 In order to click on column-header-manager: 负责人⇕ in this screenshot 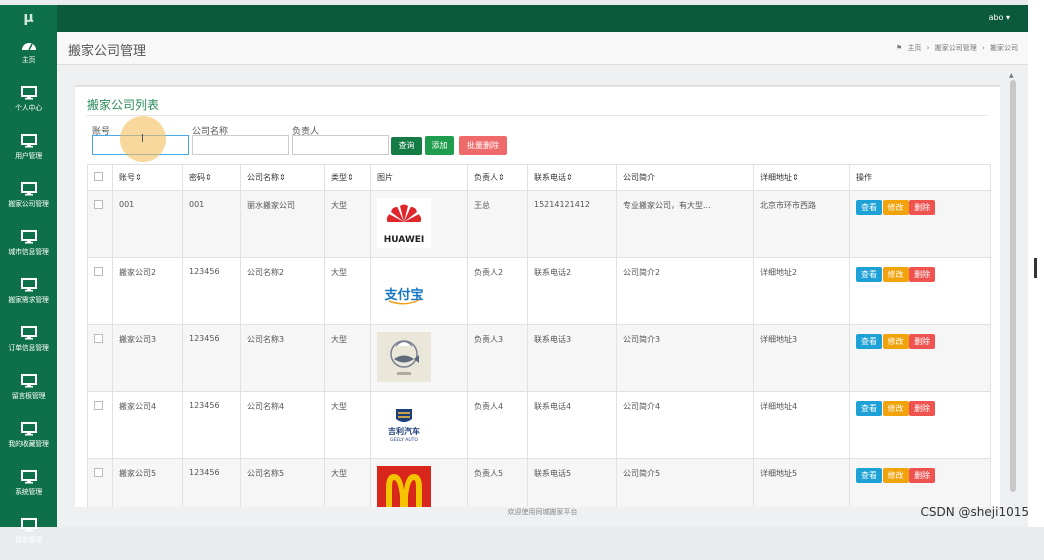, I will do `click(497, 177)`.